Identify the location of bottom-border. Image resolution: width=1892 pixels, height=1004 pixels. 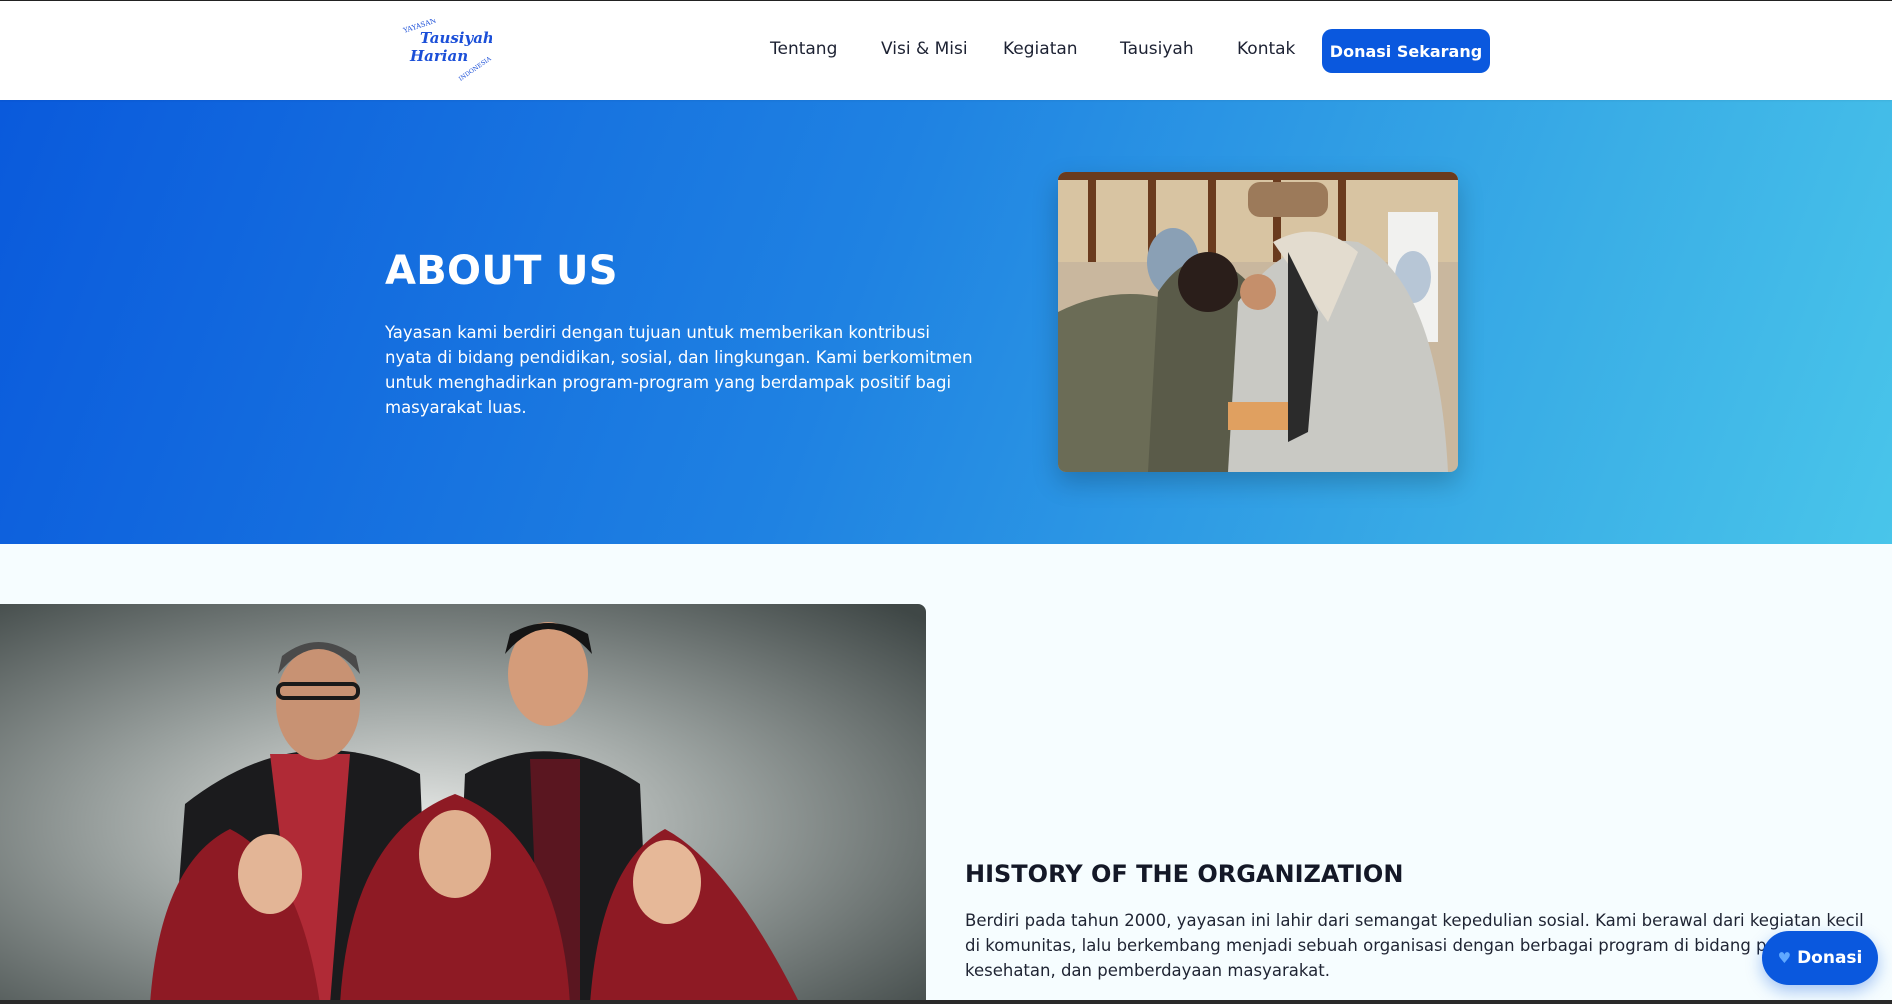
(946, 1002).